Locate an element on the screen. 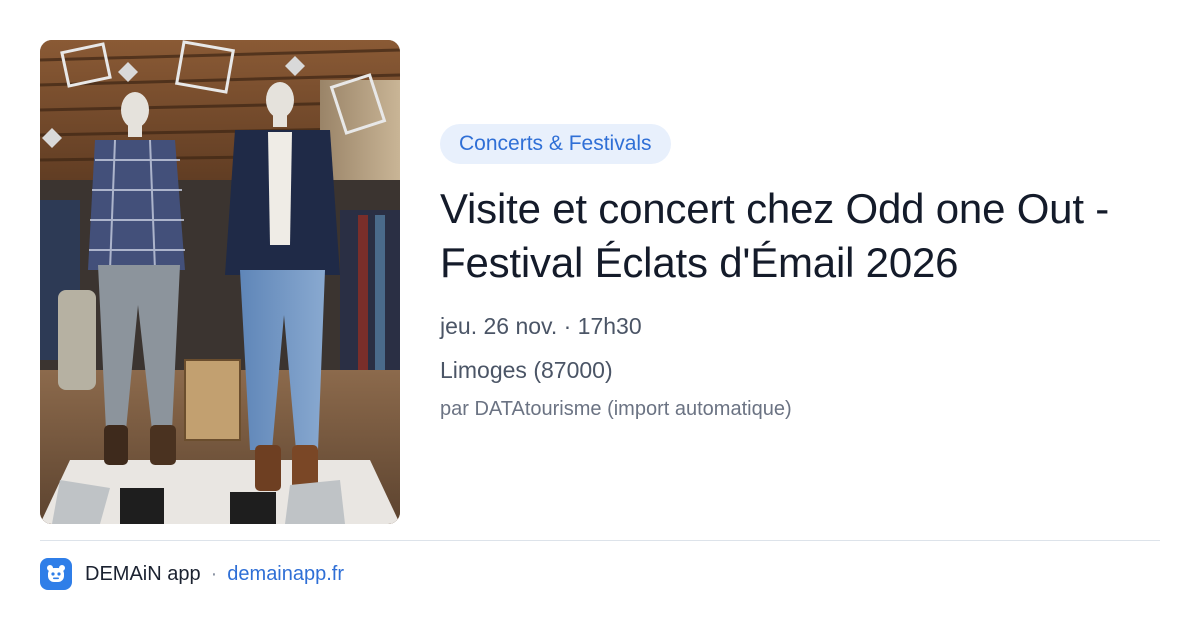 This screenshot has width=1200, height=630. footer: DEMAiN app · demainapp.fr is located at coordinates (192, 574).